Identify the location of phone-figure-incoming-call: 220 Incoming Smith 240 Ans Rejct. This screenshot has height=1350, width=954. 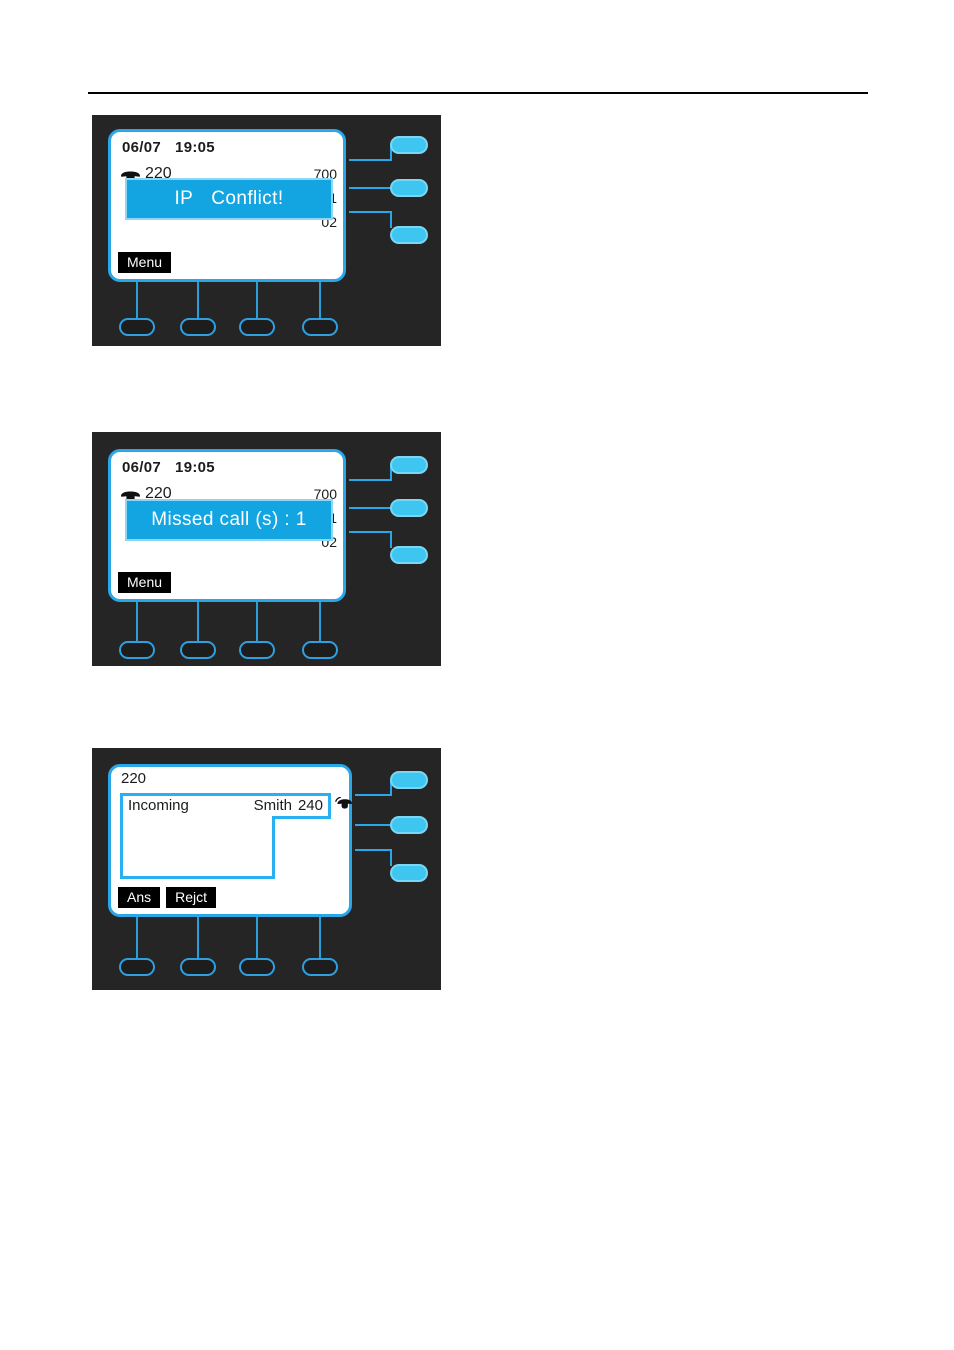
(266, 869).